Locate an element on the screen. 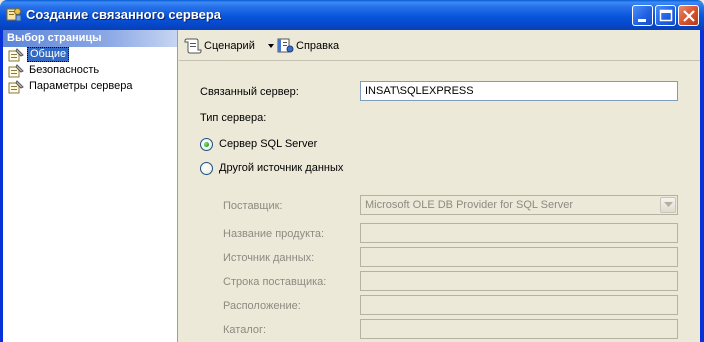  catalog-input is located at coordinates (519, 329).